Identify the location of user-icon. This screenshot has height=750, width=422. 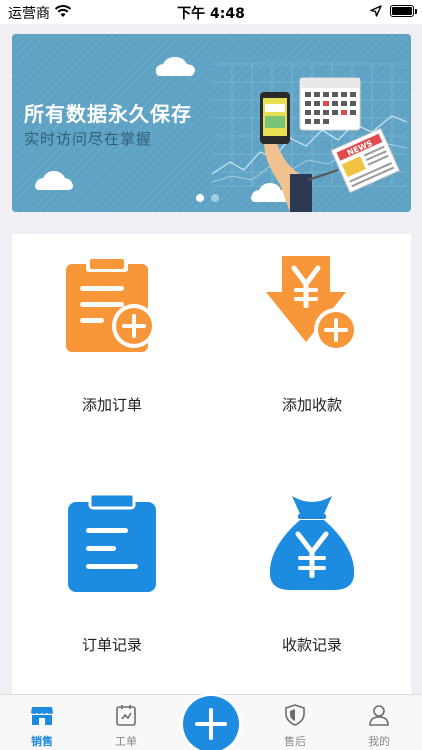
(379, 715).